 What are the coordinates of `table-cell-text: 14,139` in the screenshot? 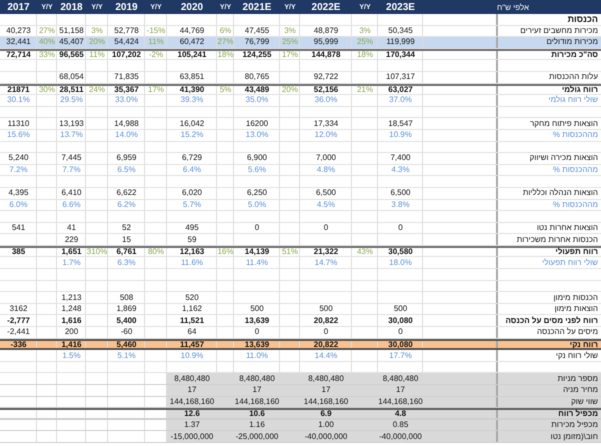 It's located at (257, 252).